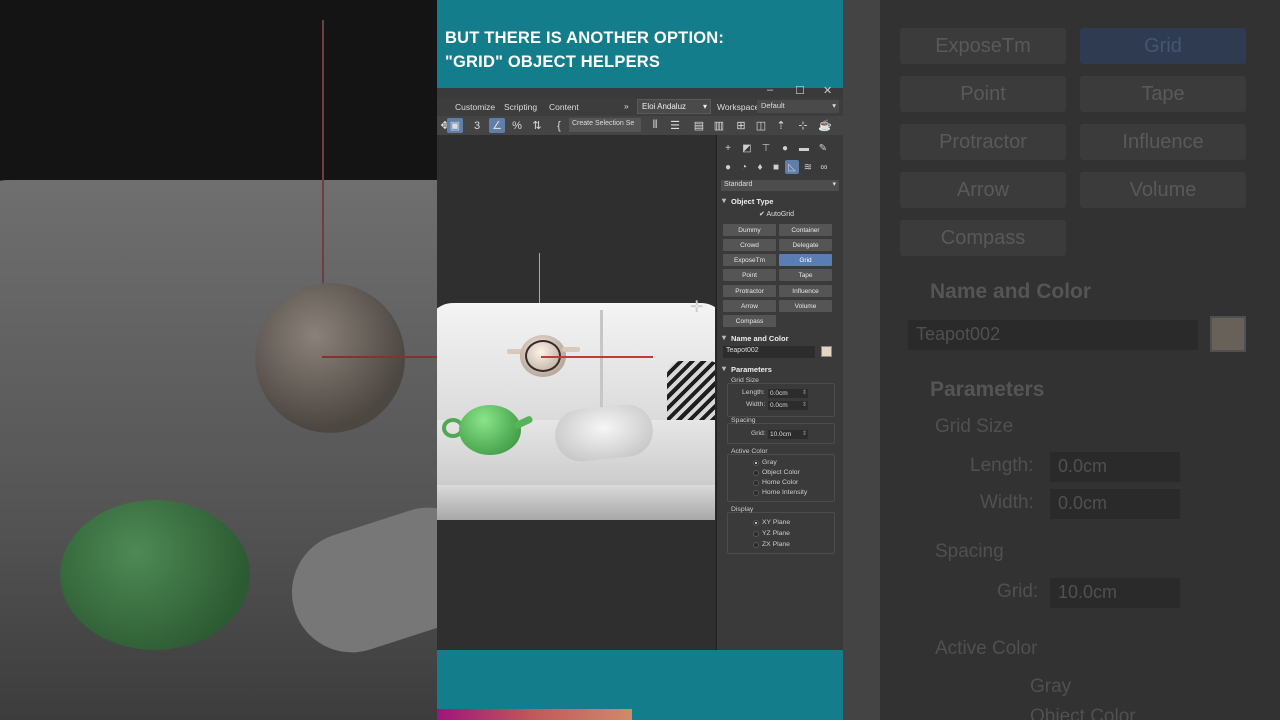  I want to click on width-spinner: 0.0cm, so click(788, 405).